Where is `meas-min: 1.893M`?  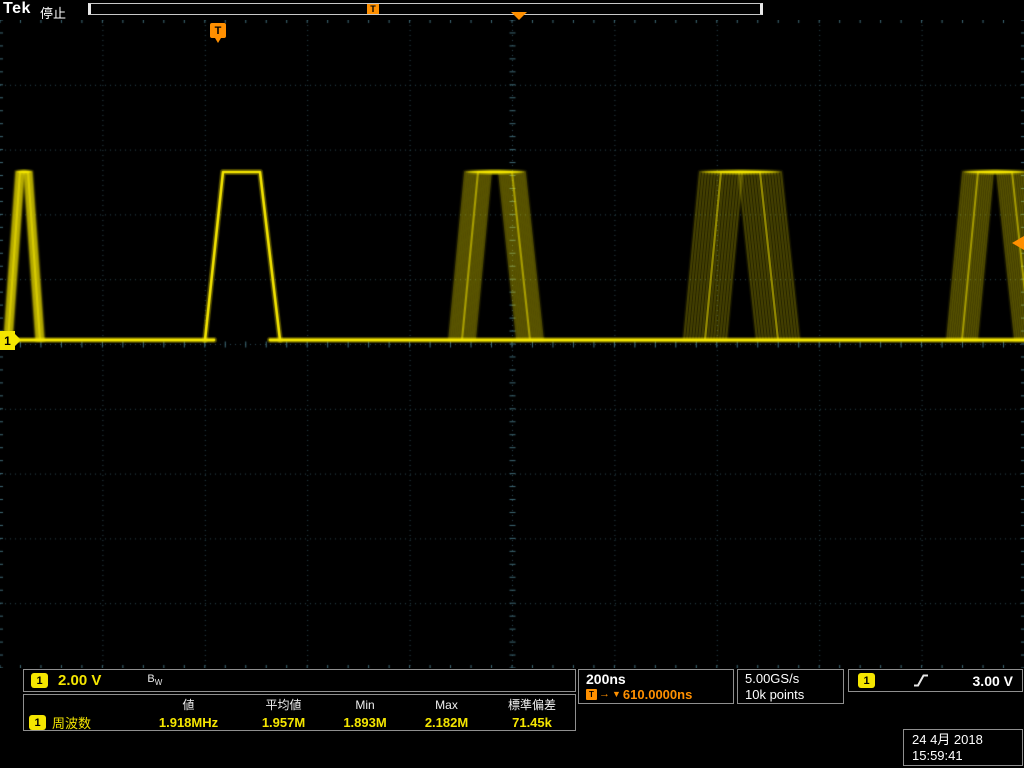 meas-min: 1.893M is located at coordinates (365, 722).